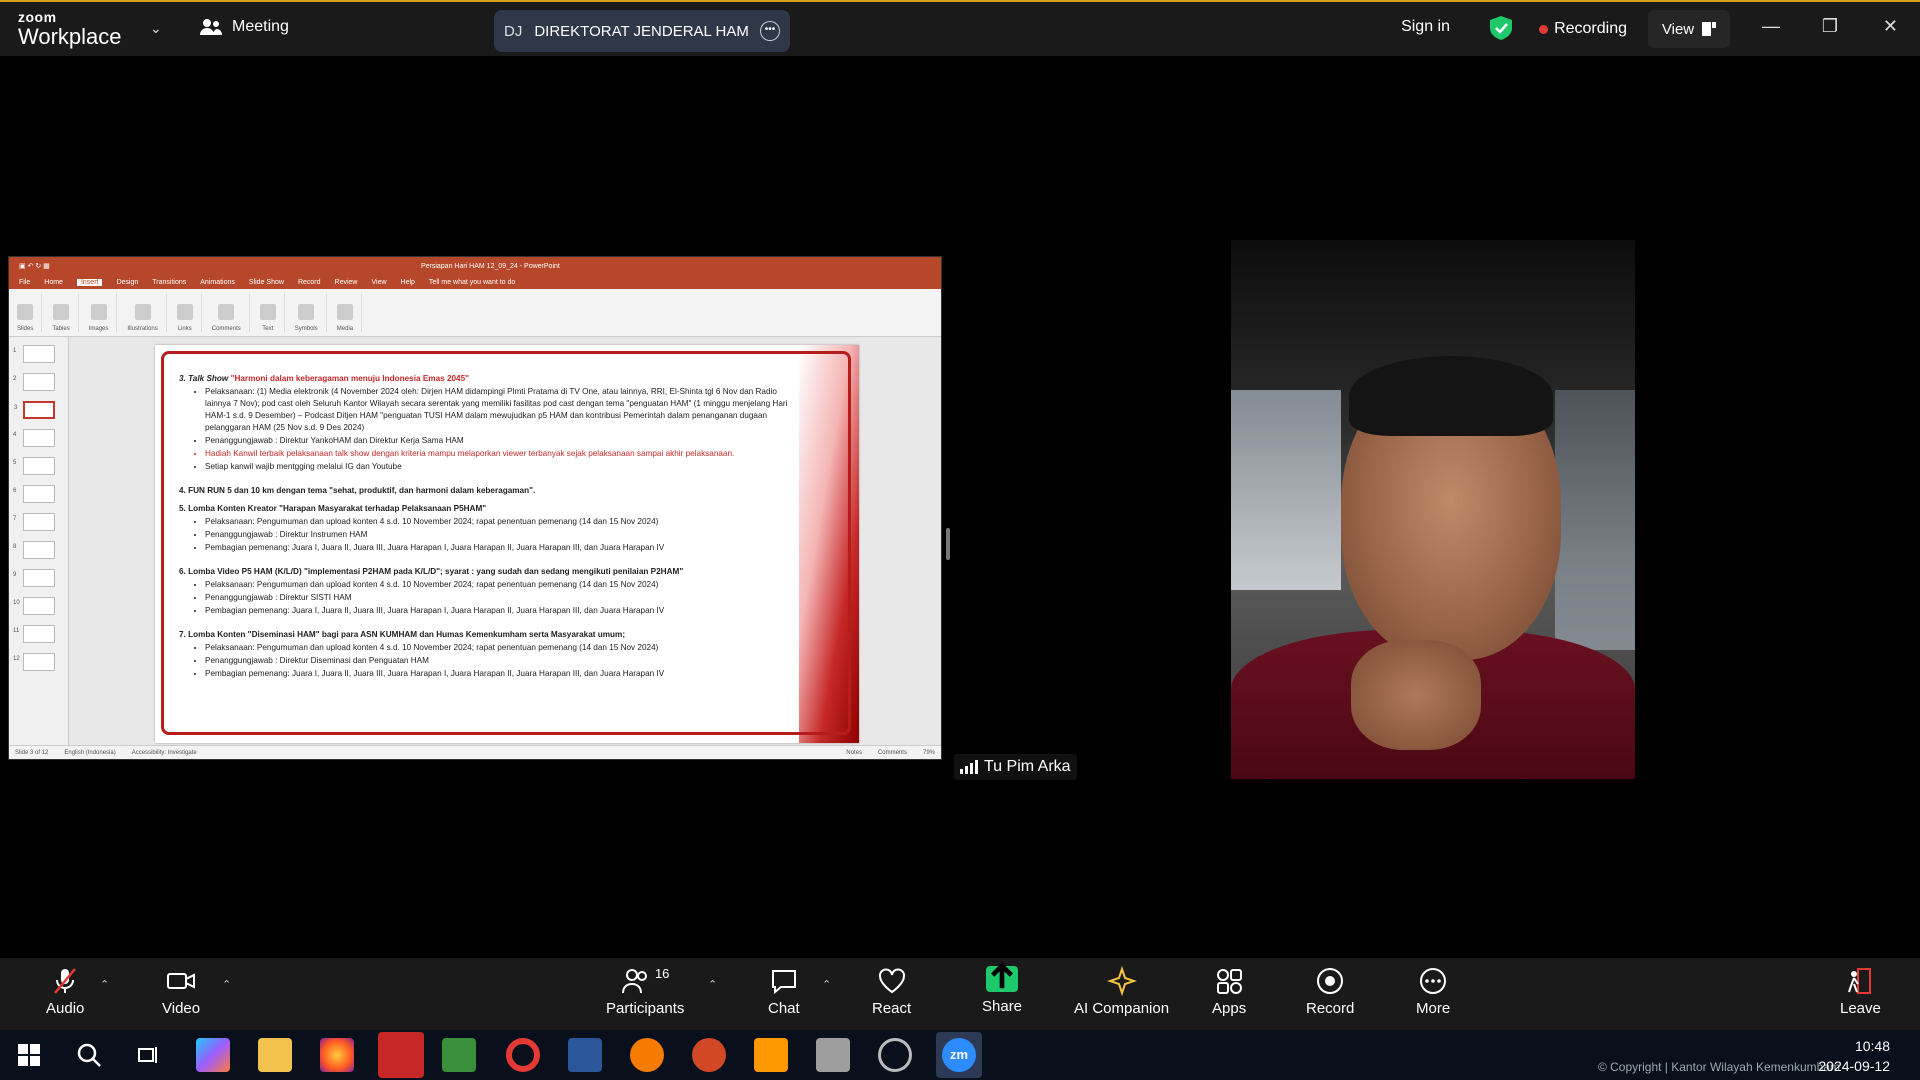  I want to click on audio-button: Audio, so click(65, 991).